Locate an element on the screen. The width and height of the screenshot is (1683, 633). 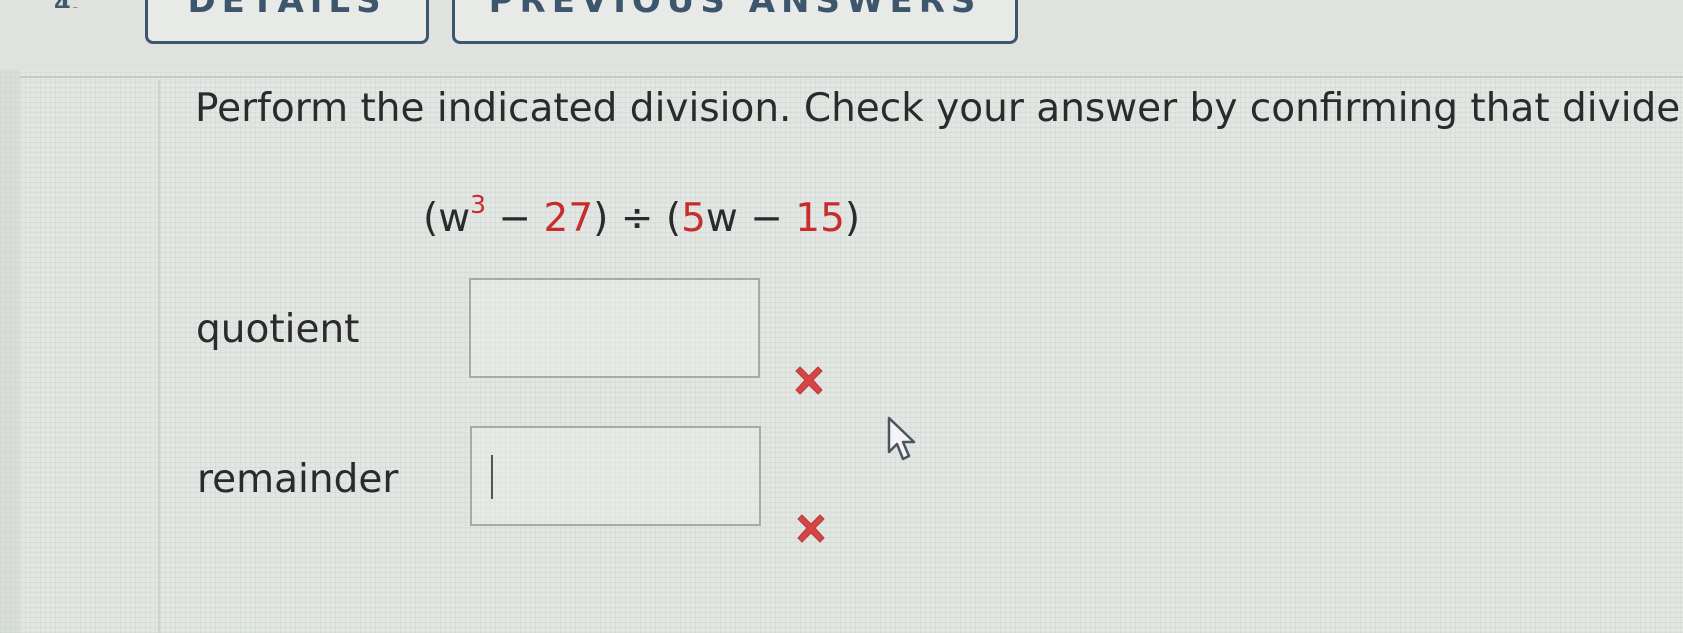
text-cursor is located at coordinates (492, 477).